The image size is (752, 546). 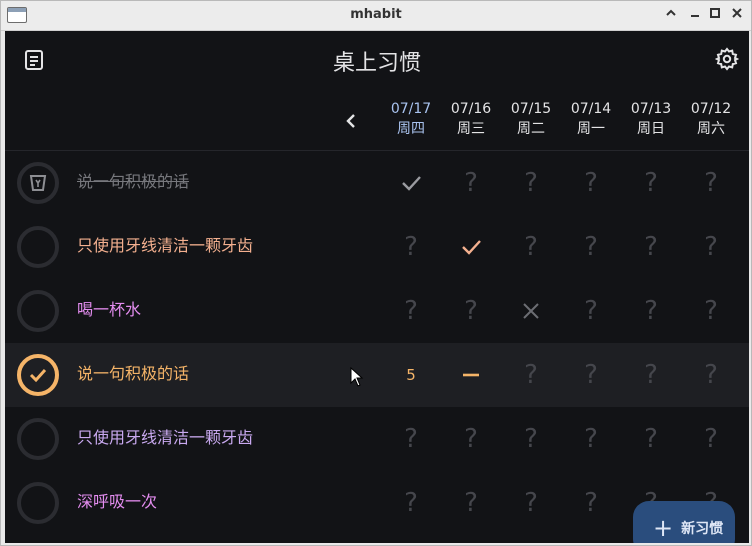 I want to click on date-column: 07/13 周日, so click(x=651, y=119).